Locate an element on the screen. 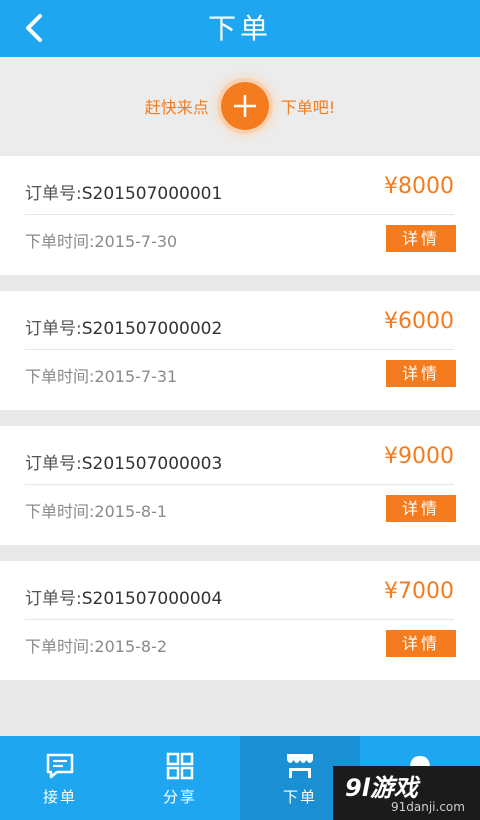  order-time: 下单时间:2015-8-2 is located at coordinates (96, 645).